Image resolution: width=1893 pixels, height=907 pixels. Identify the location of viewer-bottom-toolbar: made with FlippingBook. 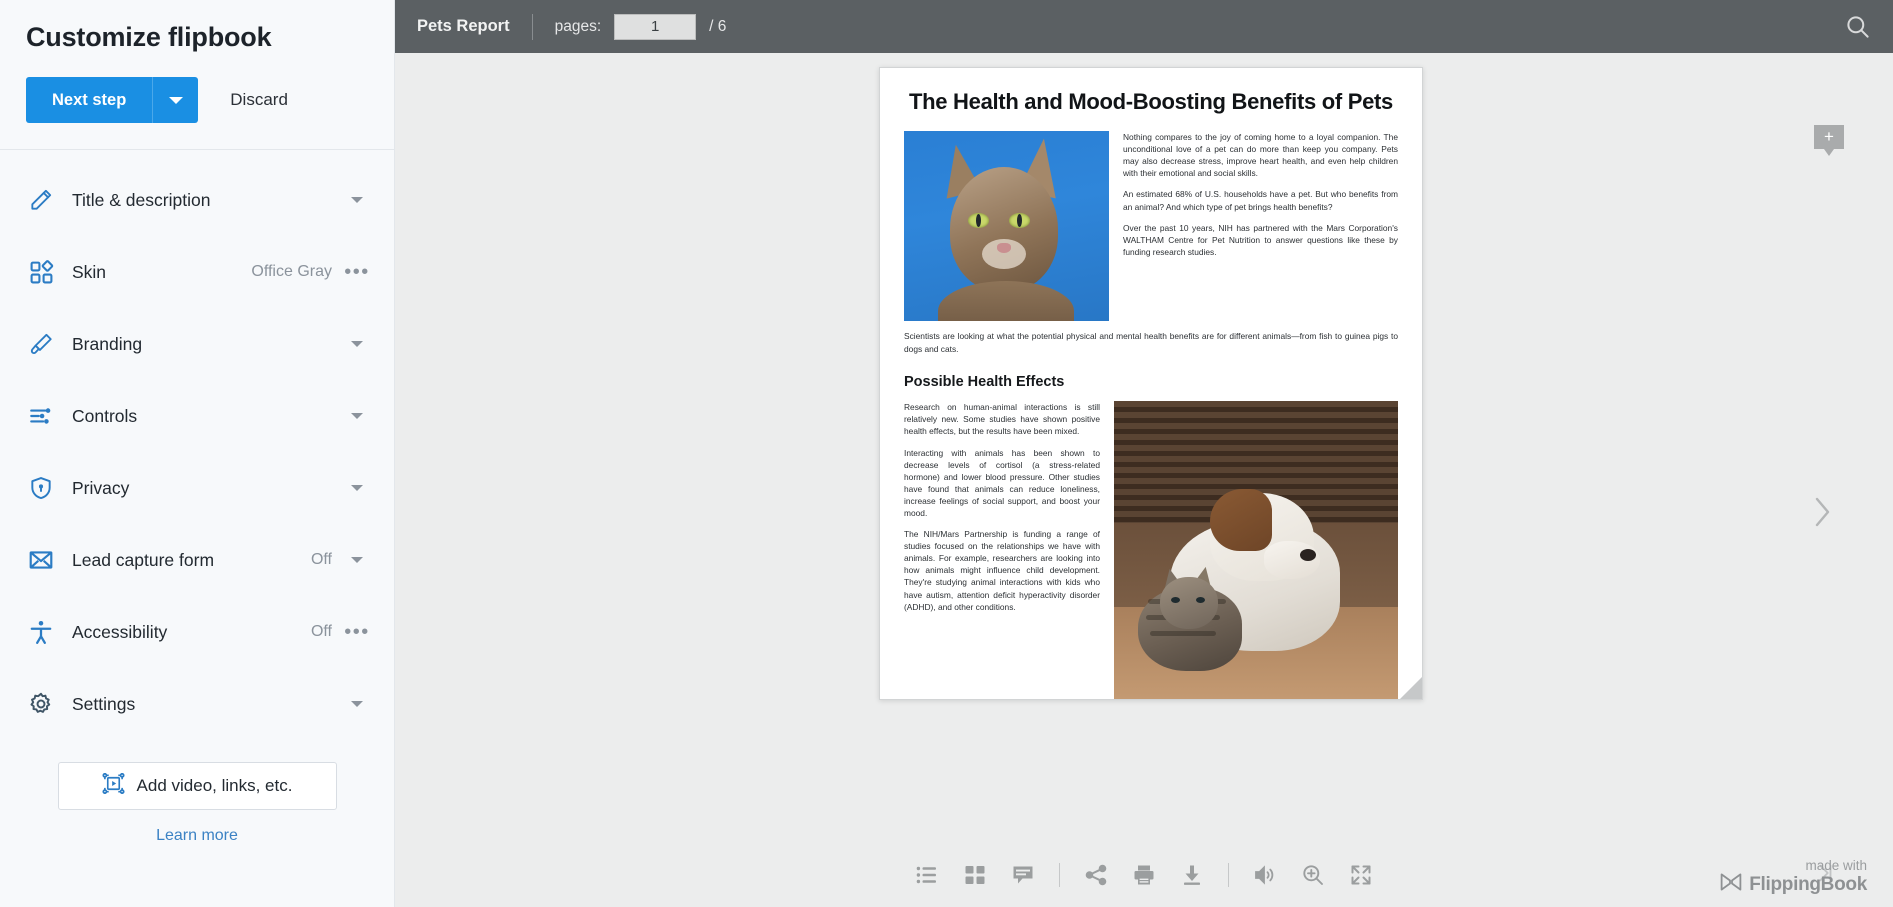
(1144, 875).